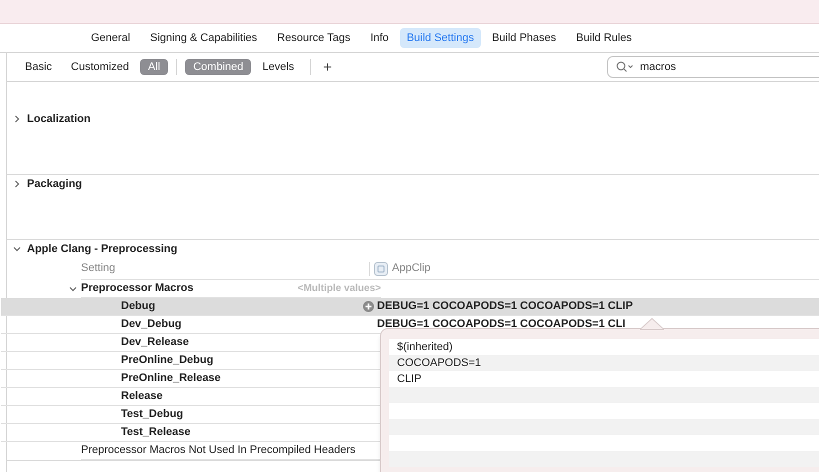 This screenshot has width=819, height=472. Describe the element at coordinates (99, 67) in the screenshot. I see `filter-button: Customized` at that location.